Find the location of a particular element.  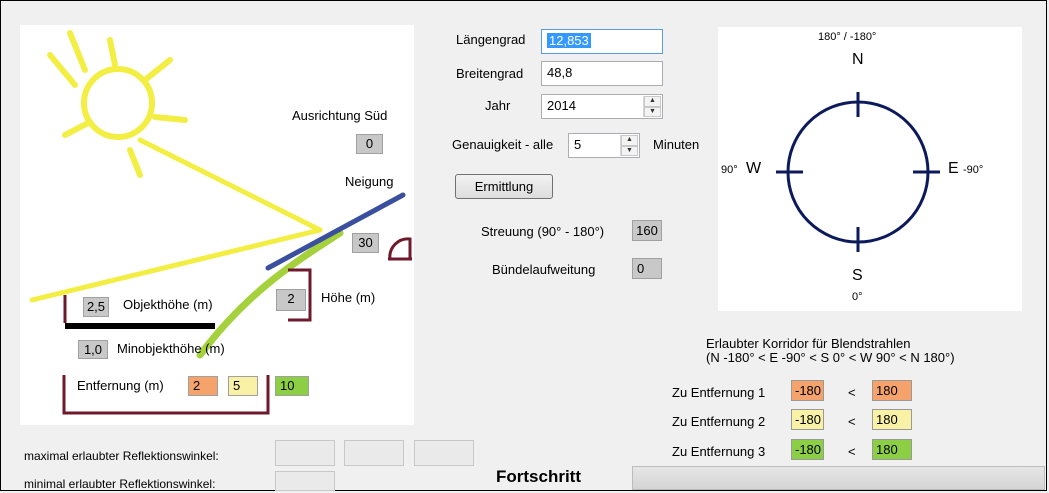

genauigkeit-input: 5 ▲ ▼ is located at coordinates (604, 145).